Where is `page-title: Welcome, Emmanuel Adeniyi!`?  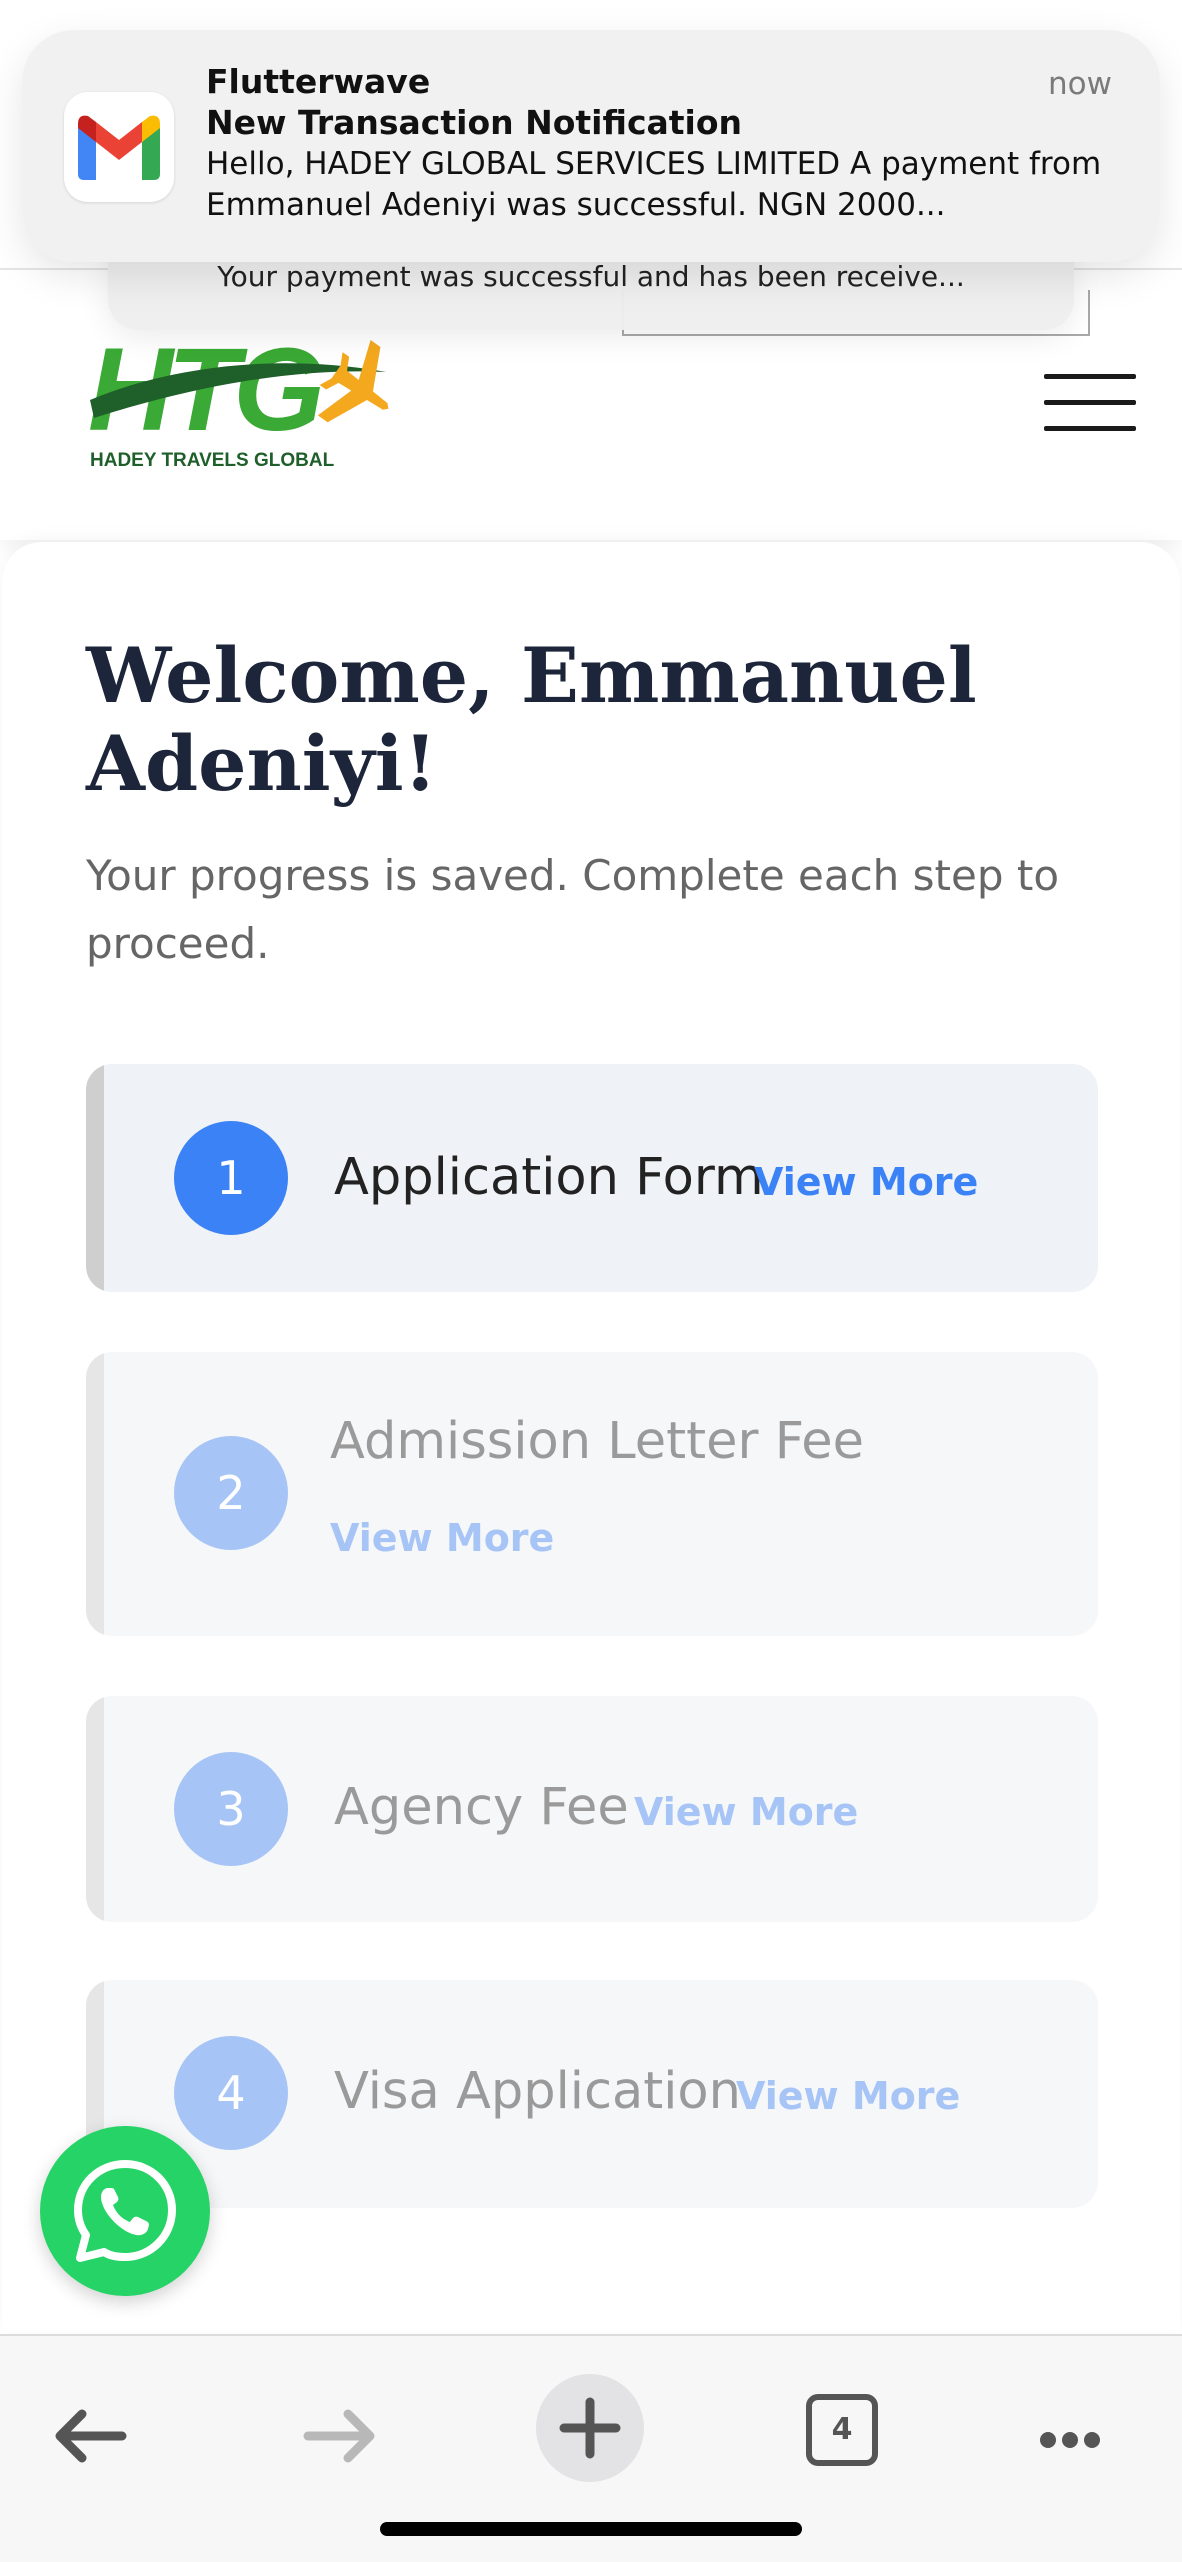 page-title: Welcome, Emmanuel Adeniyi! is located at coordinates (531, 719).